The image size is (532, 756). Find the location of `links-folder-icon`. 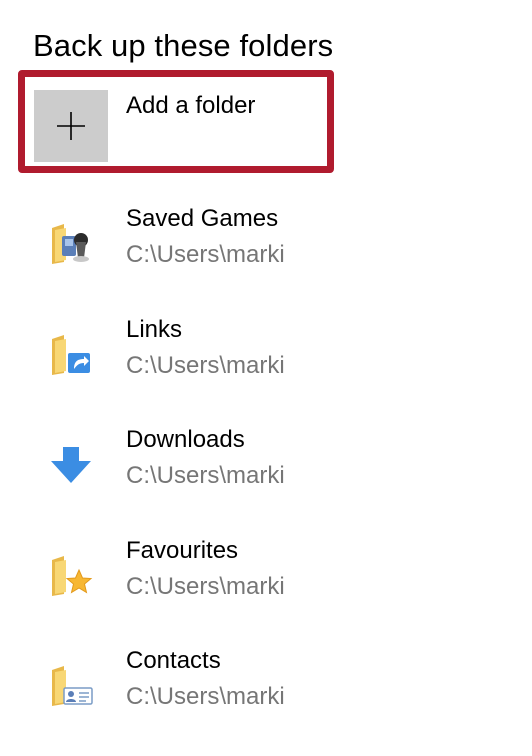

links-folder-icon is located at coordinates (71, 354).